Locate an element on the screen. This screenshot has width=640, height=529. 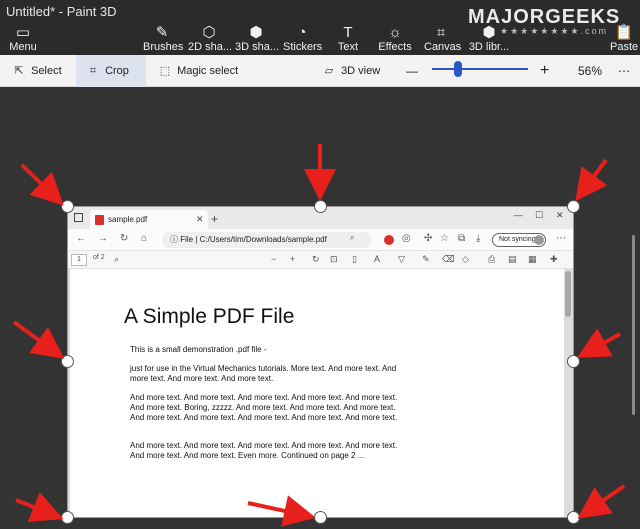
arrow-top-left is located at coordinates (42, 184).